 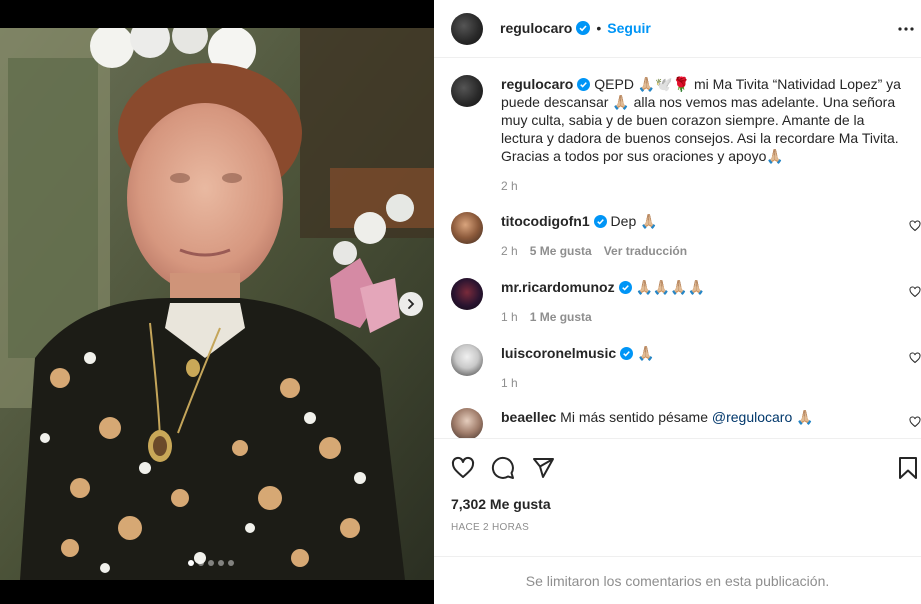 What do you see at coordinates (703, 302) in the screenshot?
I see `comment-body: mr.ricardomunoz 🙏🏼🙏🏼🙏🏼🙏🏼 1 h 1 Me gusta` at bounding box center [703, 302].